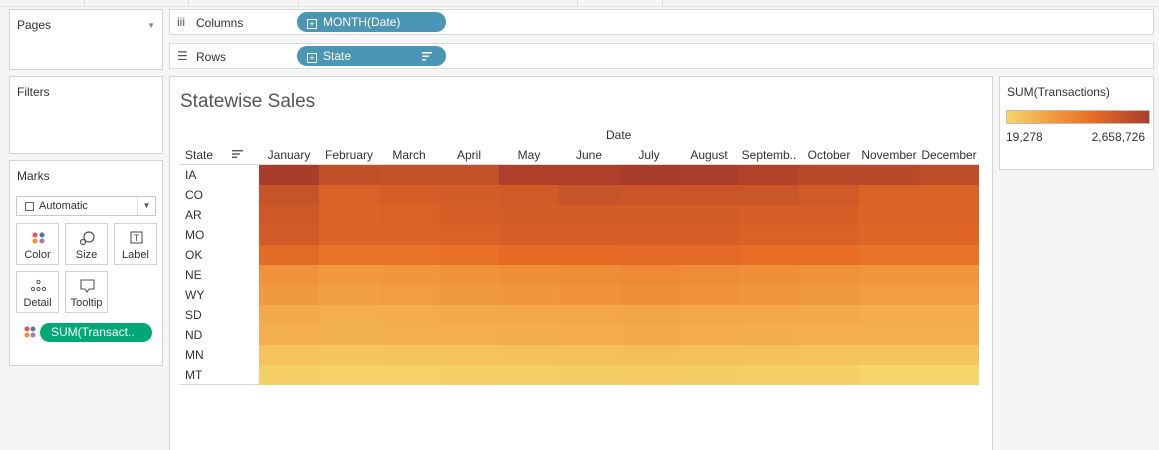 This screenshot has height=450, width=1159. Describe the element at coordinates (86, 206) in the screenshot. I see `mark-type-dropdown: Automatic ▼` at that location.